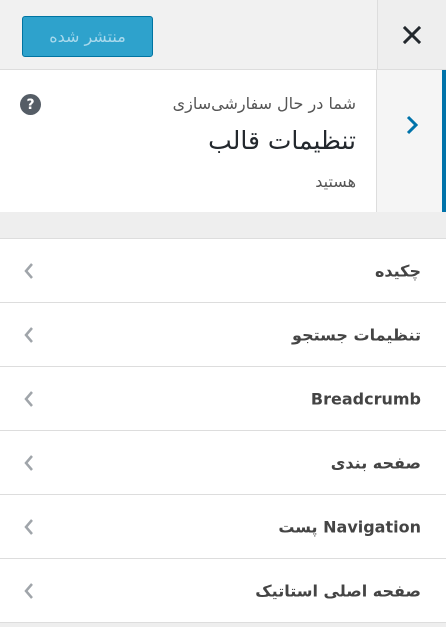 Image resolution: width=446 pixels, height=627 pixels. Describe the element at coordinates (223, 271) in the screenshot. I see `section-excerpt: چکیده` at that location.